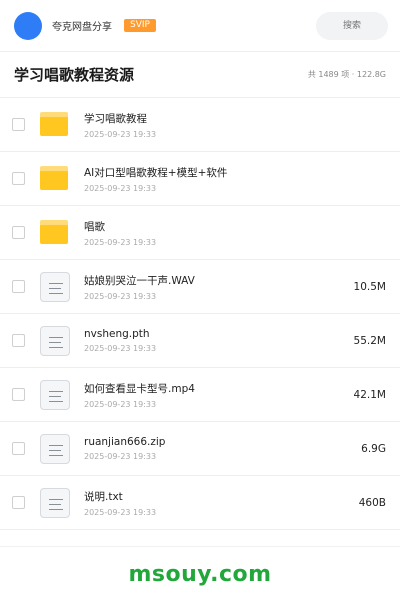  What do you see at coordinates (369, 394) in the screenshot?
I see `file-size: 42.1M` at bounding box center [369, 394].